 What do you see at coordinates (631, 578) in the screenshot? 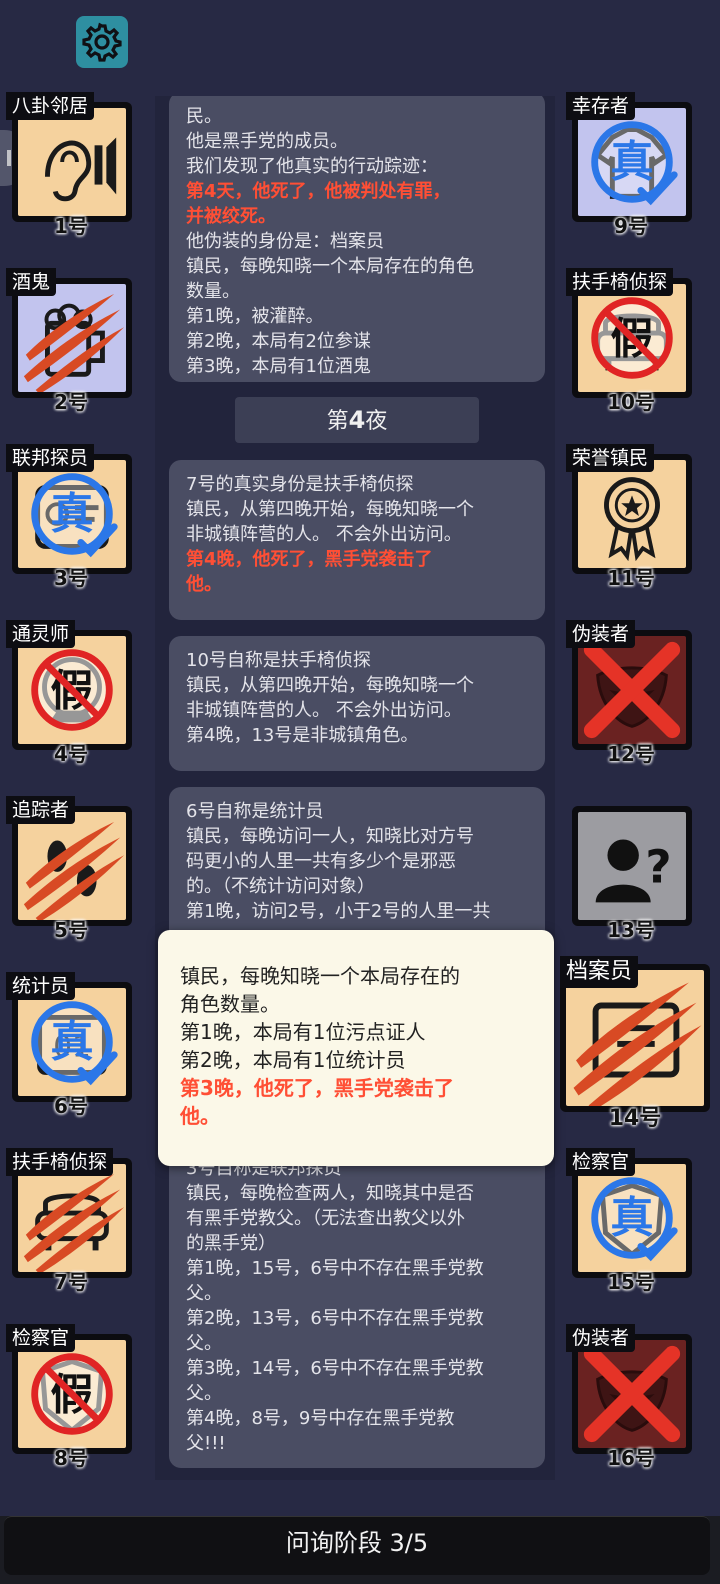
I see `player-number: 11号` at bounding box center [631, 578].